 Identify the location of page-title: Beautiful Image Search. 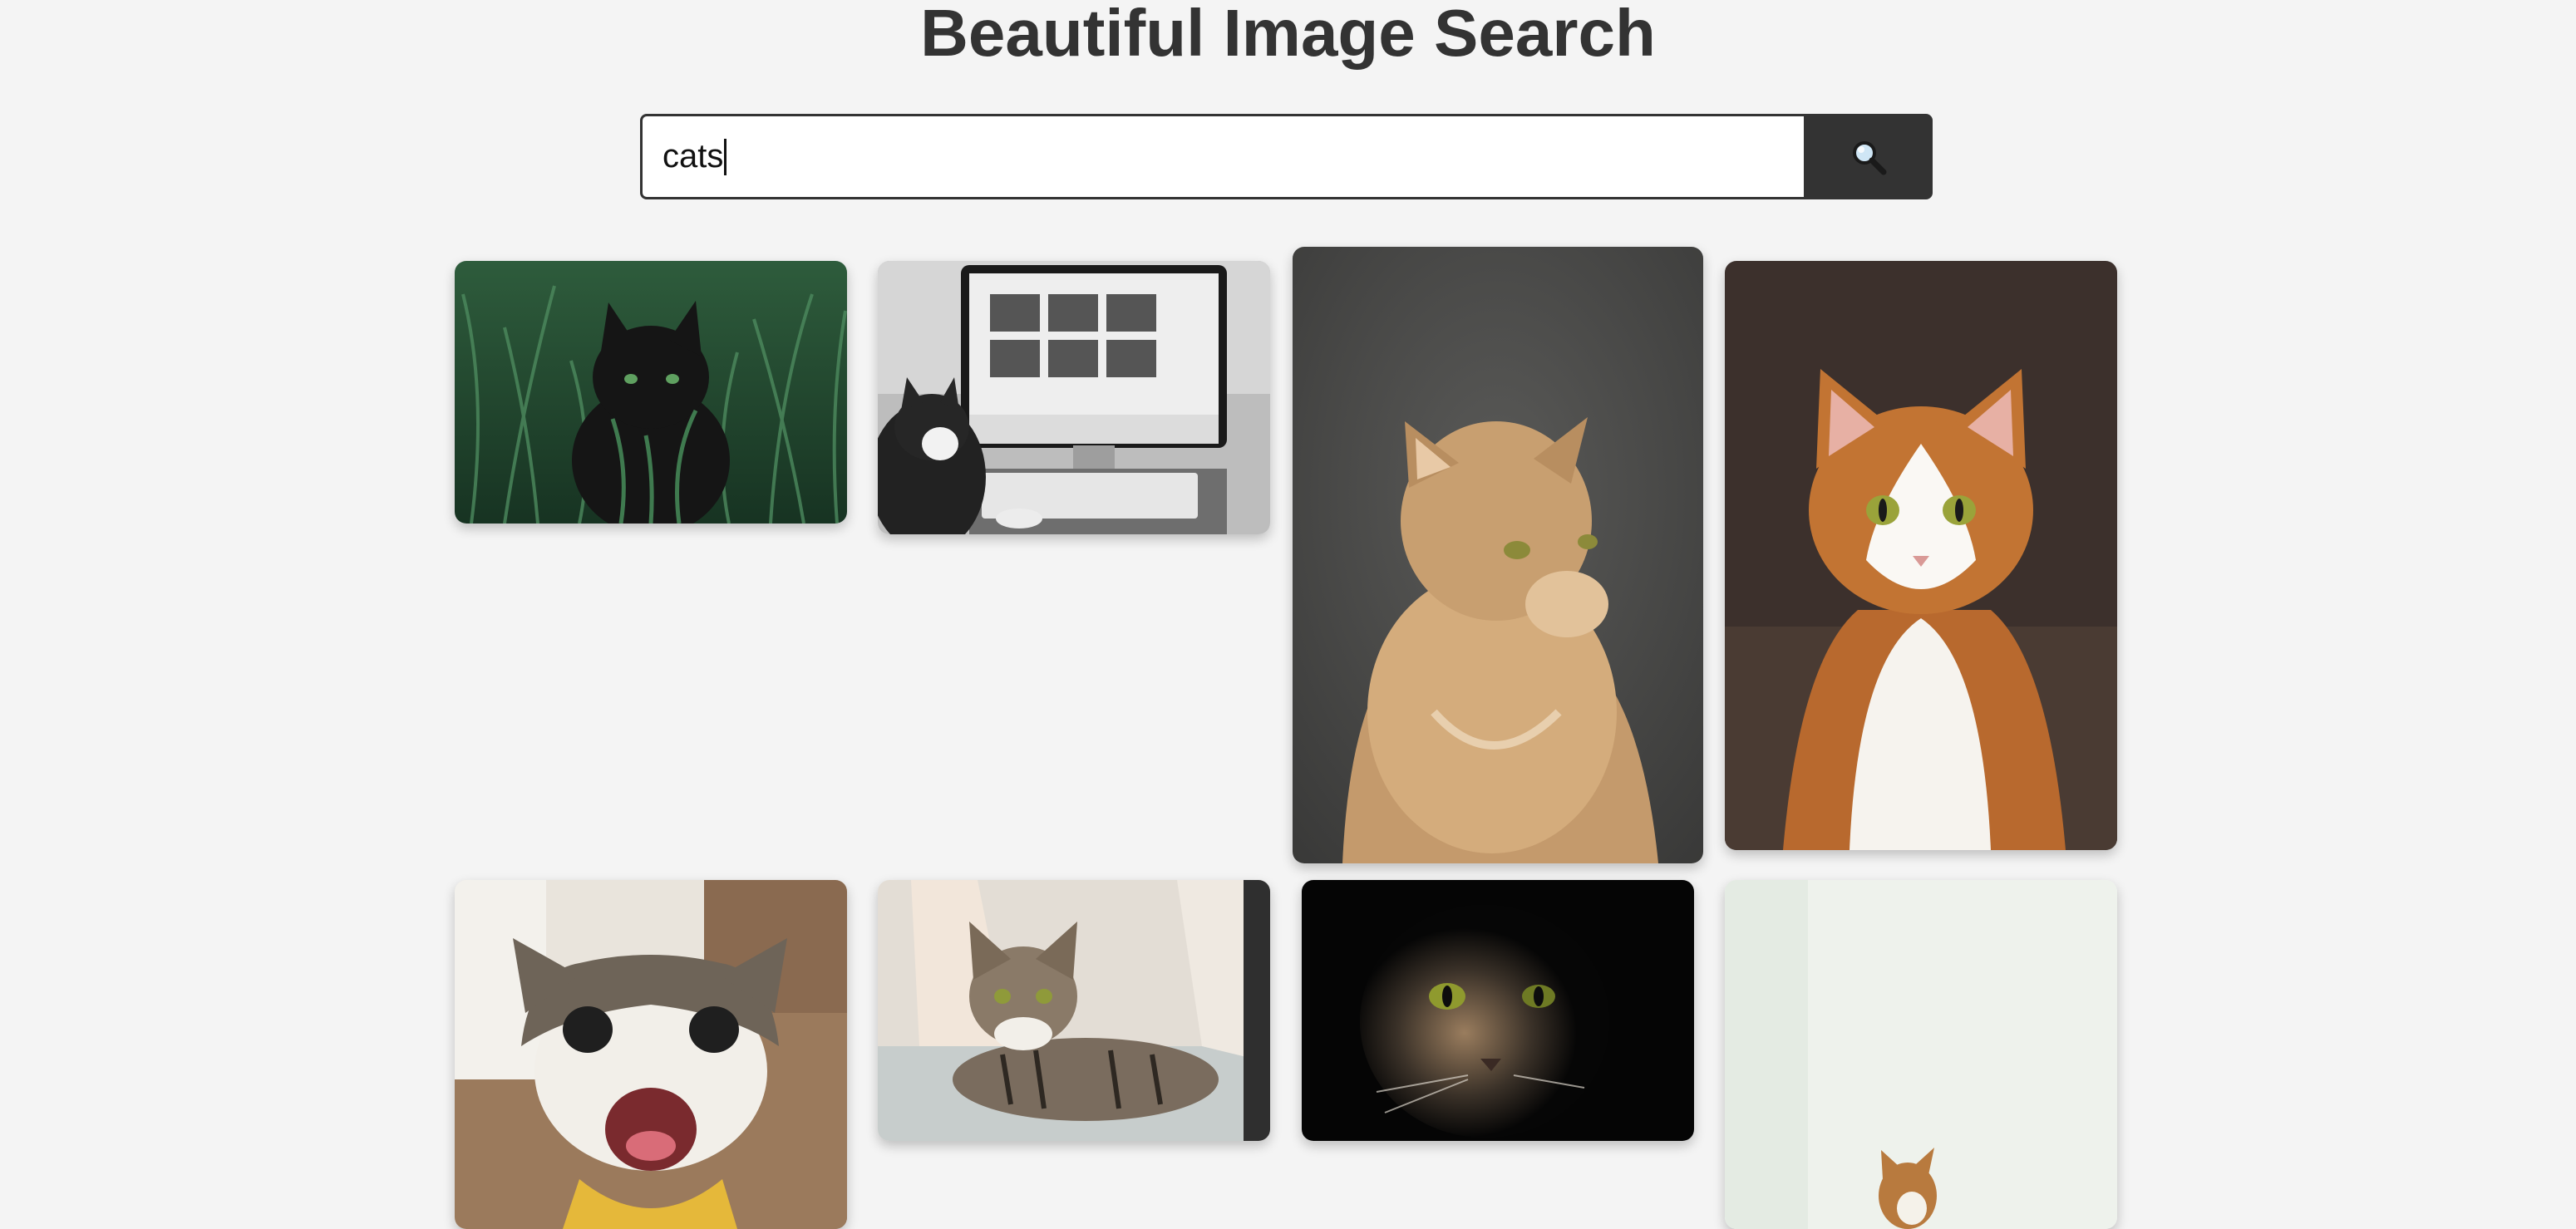
(1288, 35).